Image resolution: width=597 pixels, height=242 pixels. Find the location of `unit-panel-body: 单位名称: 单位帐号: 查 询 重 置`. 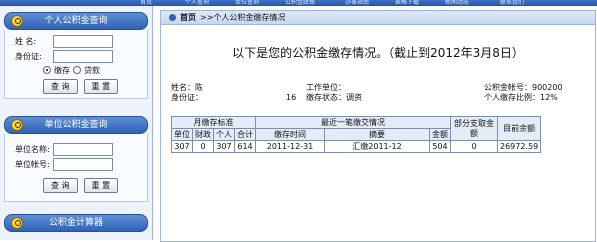

unit-panel-body: 单位名称: 单位帐号: 查 询 重 置 is located at coordinates (76, 168).